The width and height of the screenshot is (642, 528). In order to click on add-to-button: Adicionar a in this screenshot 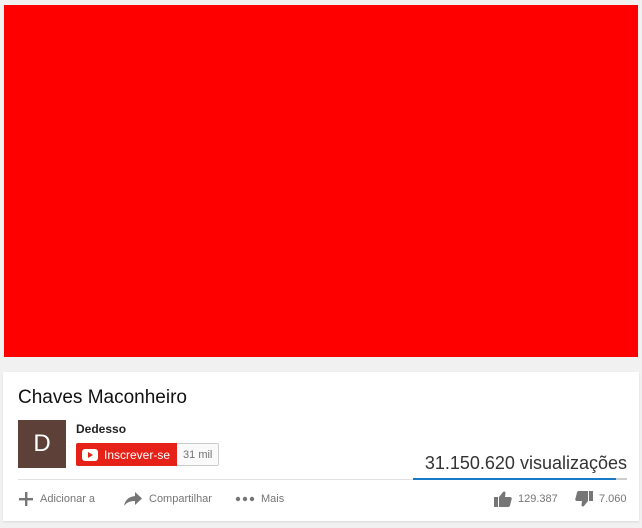, I will do `click(56, 499)`.